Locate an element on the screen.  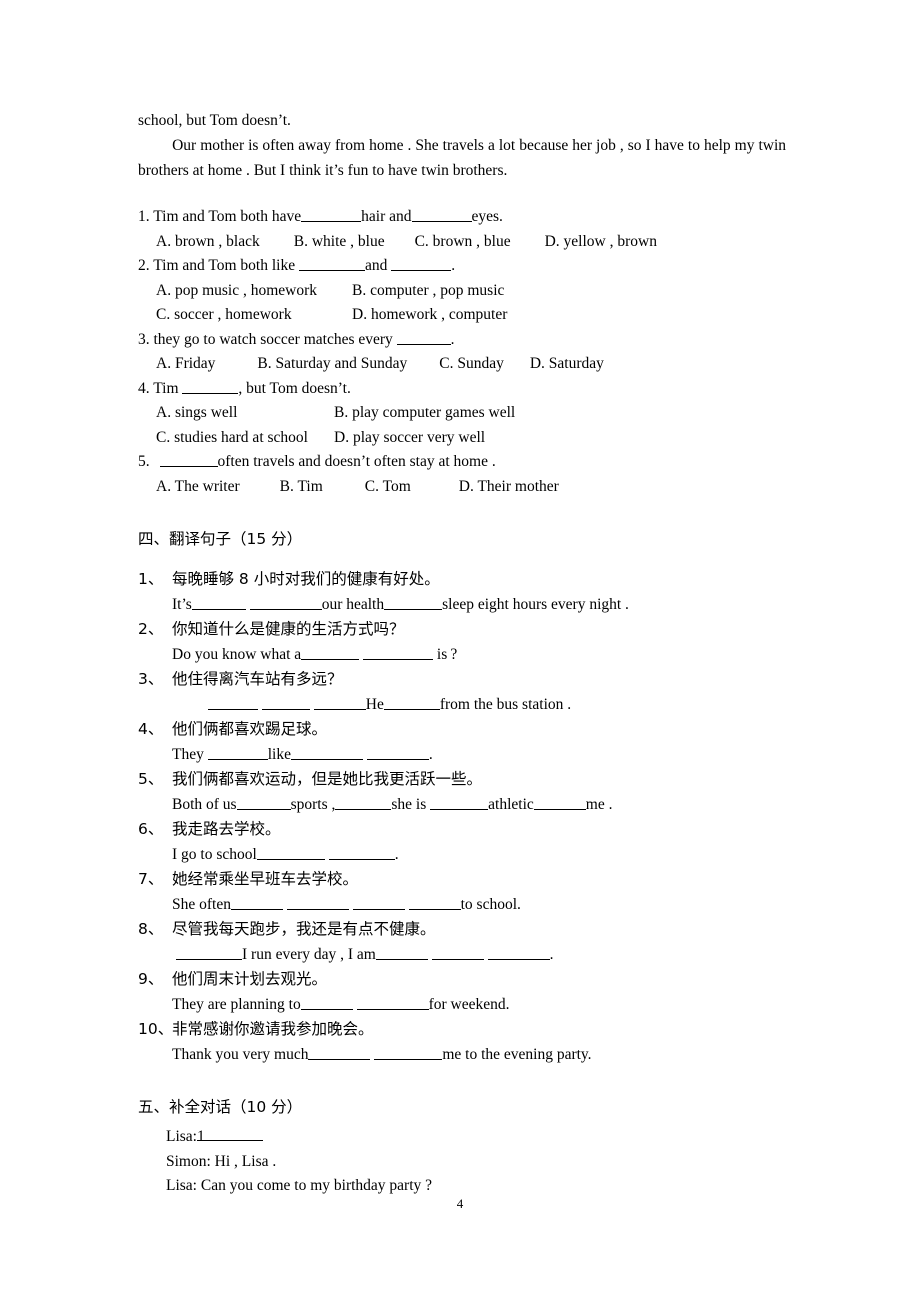
question-5-option-a: A. The writer is located at coordinates (198, 487).